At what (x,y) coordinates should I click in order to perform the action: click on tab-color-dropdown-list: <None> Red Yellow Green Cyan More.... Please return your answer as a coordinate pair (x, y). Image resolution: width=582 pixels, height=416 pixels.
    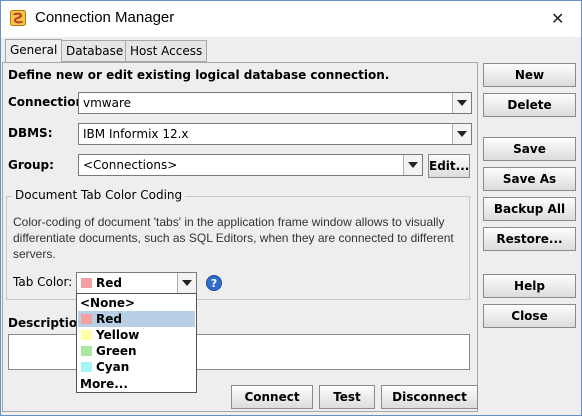
    Looking at the image, I should click on (136, 343).